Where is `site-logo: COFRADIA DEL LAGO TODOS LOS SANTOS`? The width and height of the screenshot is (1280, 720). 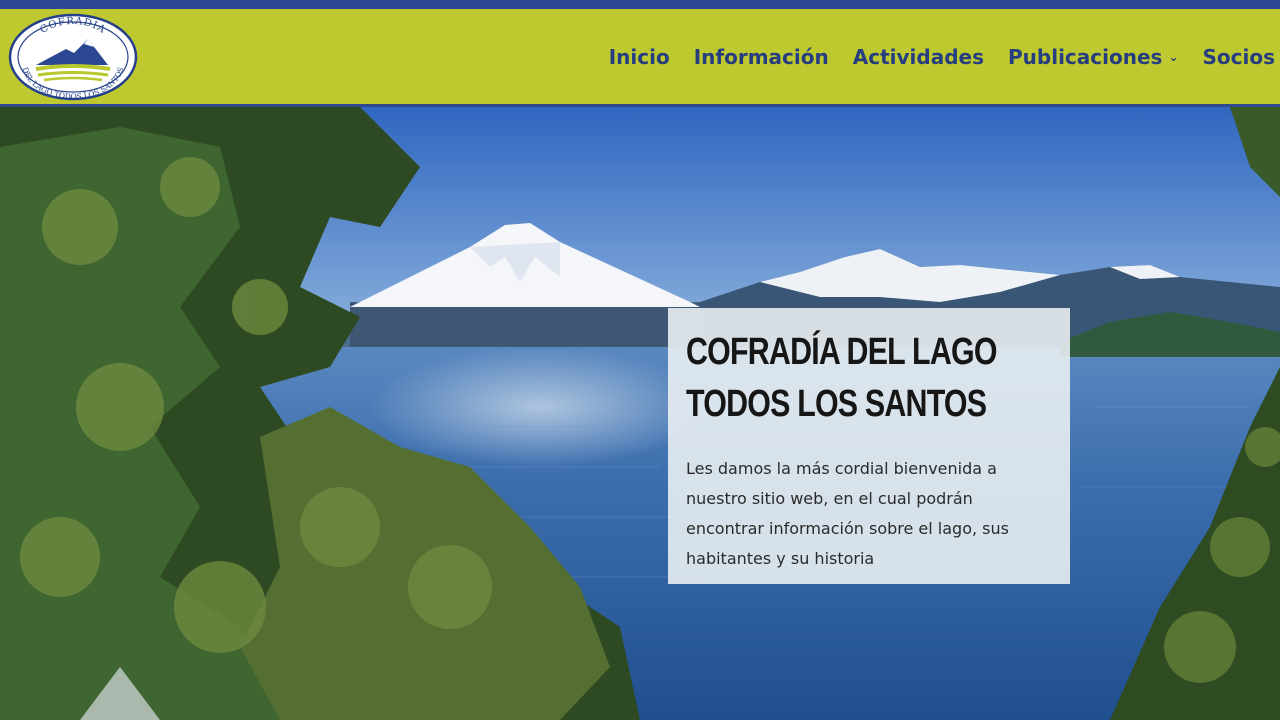
site-logo: COFRADIA DEL LAGO TODOS LOS SANTOS is located at coordinates (73, 57).